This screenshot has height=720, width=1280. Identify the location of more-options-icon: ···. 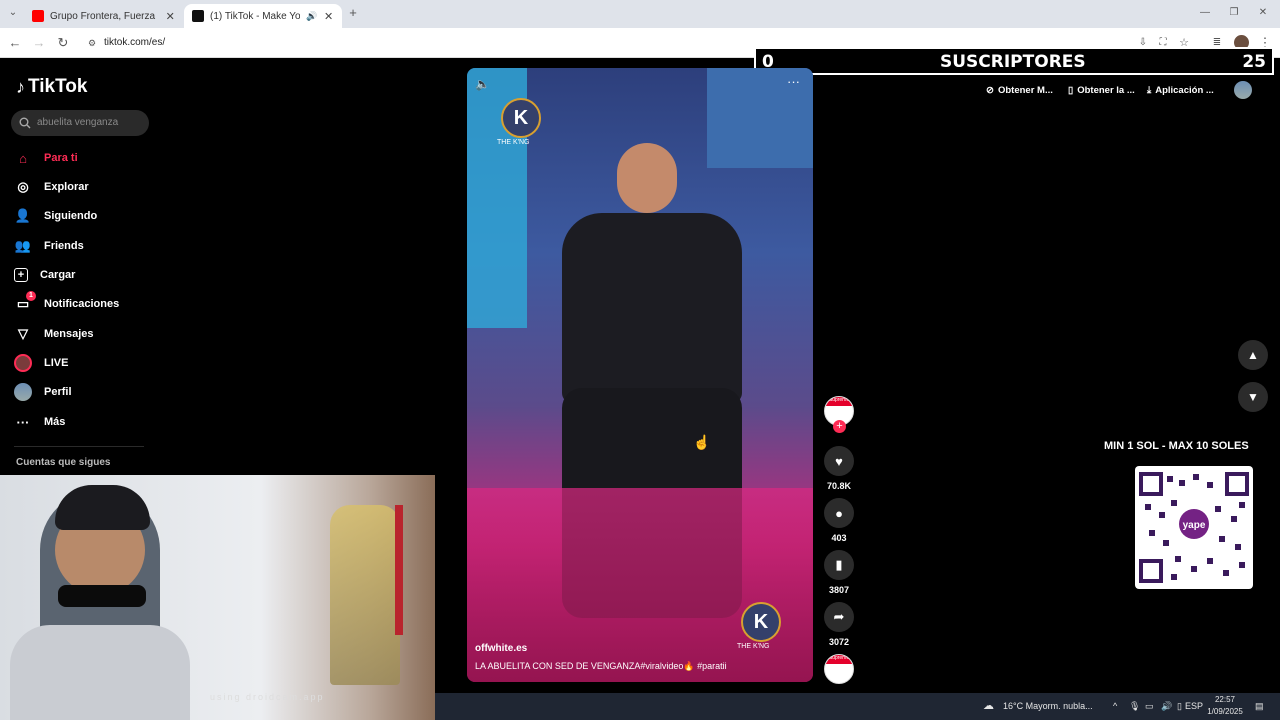
(793, 81).